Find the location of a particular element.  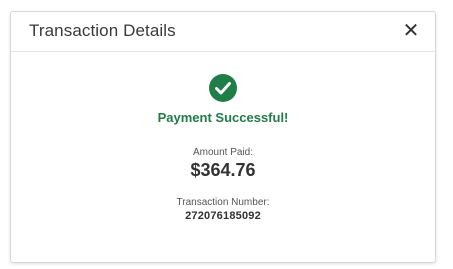

transaction-number-value: 272076185092 is located at coordinates (223, 216).